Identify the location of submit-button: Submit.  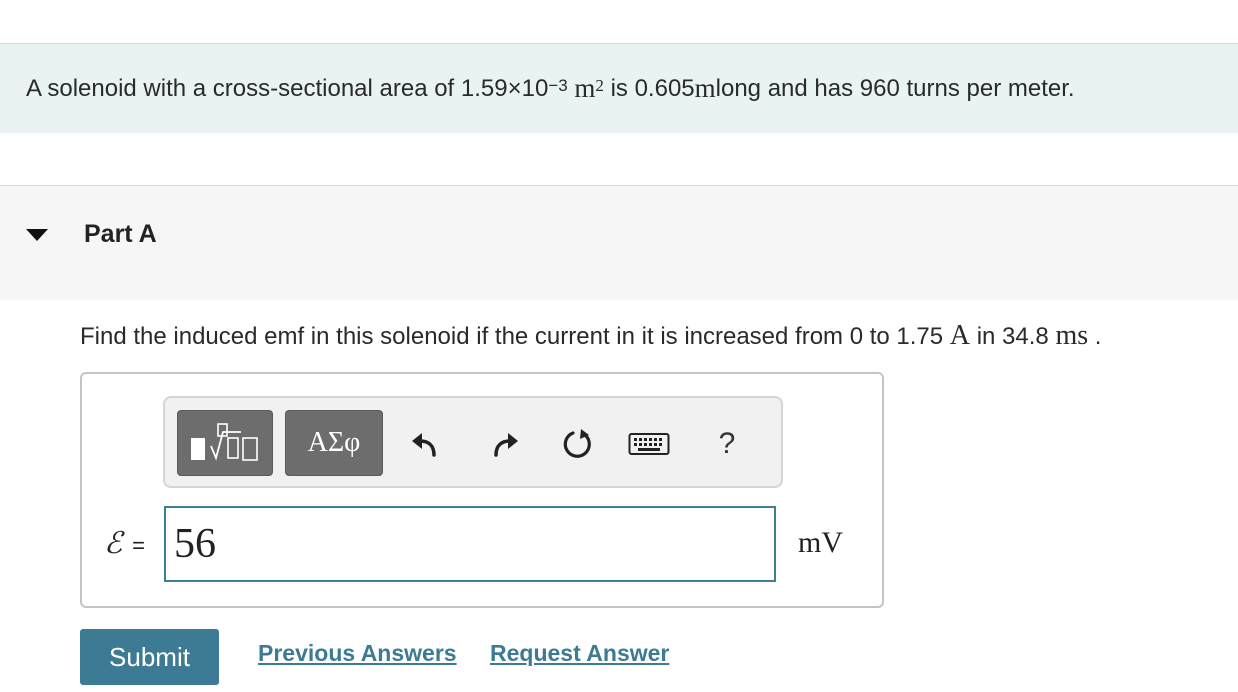
(149, 657).